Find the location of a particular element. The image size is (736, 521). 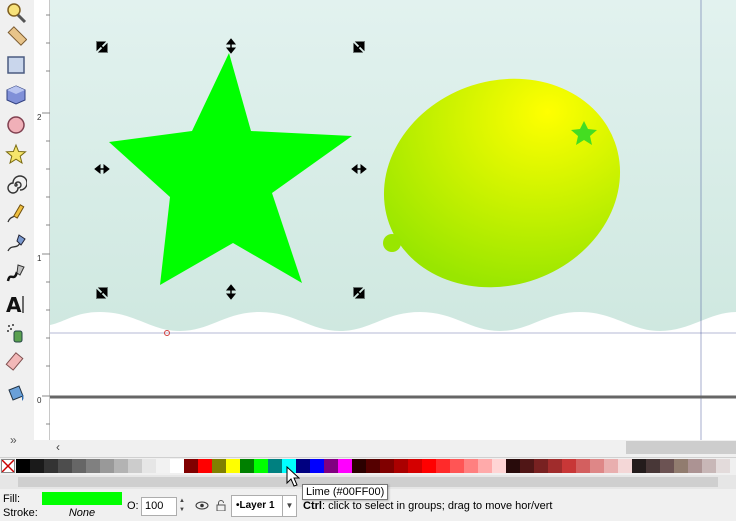

lock-icon is located at coordinates (221, 505).